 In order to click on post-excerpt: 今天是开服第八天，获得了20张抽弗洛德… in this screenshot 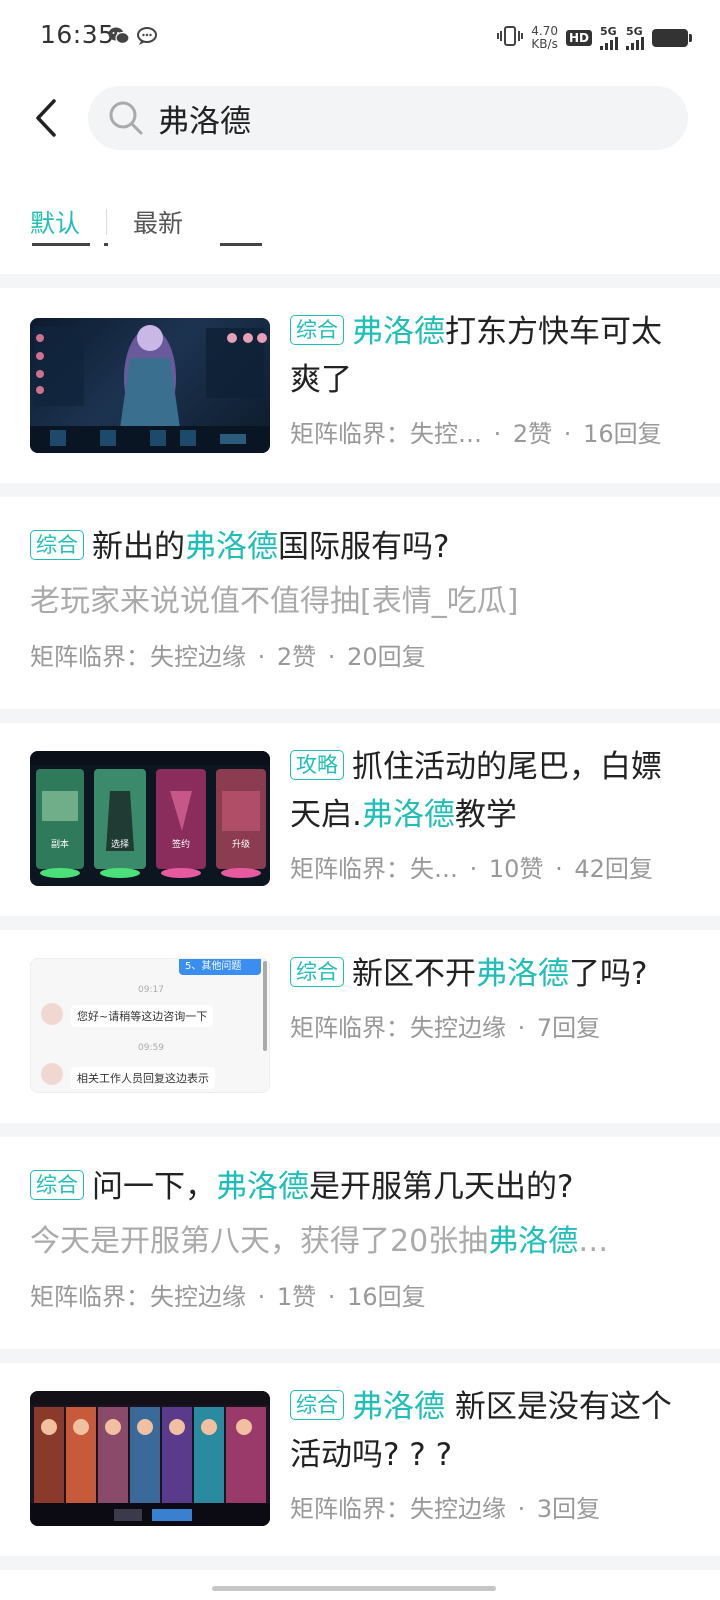, I will do `click(319, 1241)`.